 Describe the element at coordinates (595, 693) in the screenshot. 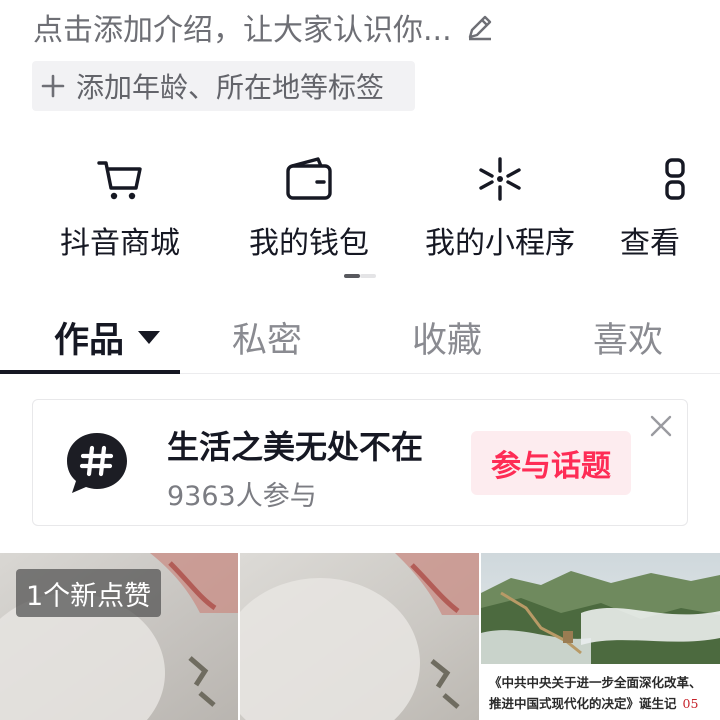

I see `news-caption-text: 《中共中央关于进一步全面深化改革、推进中国式现代化的决定》诞生记` at that location.